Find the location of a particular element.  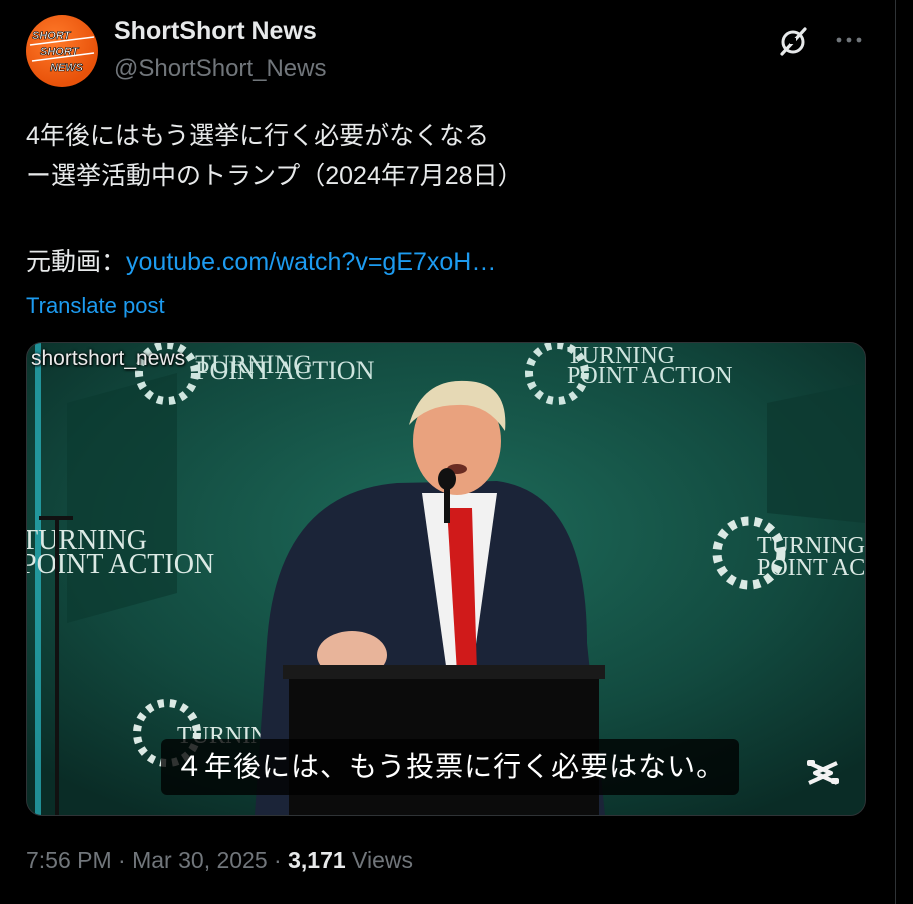

column-divider is located at coordinates (895, 452).